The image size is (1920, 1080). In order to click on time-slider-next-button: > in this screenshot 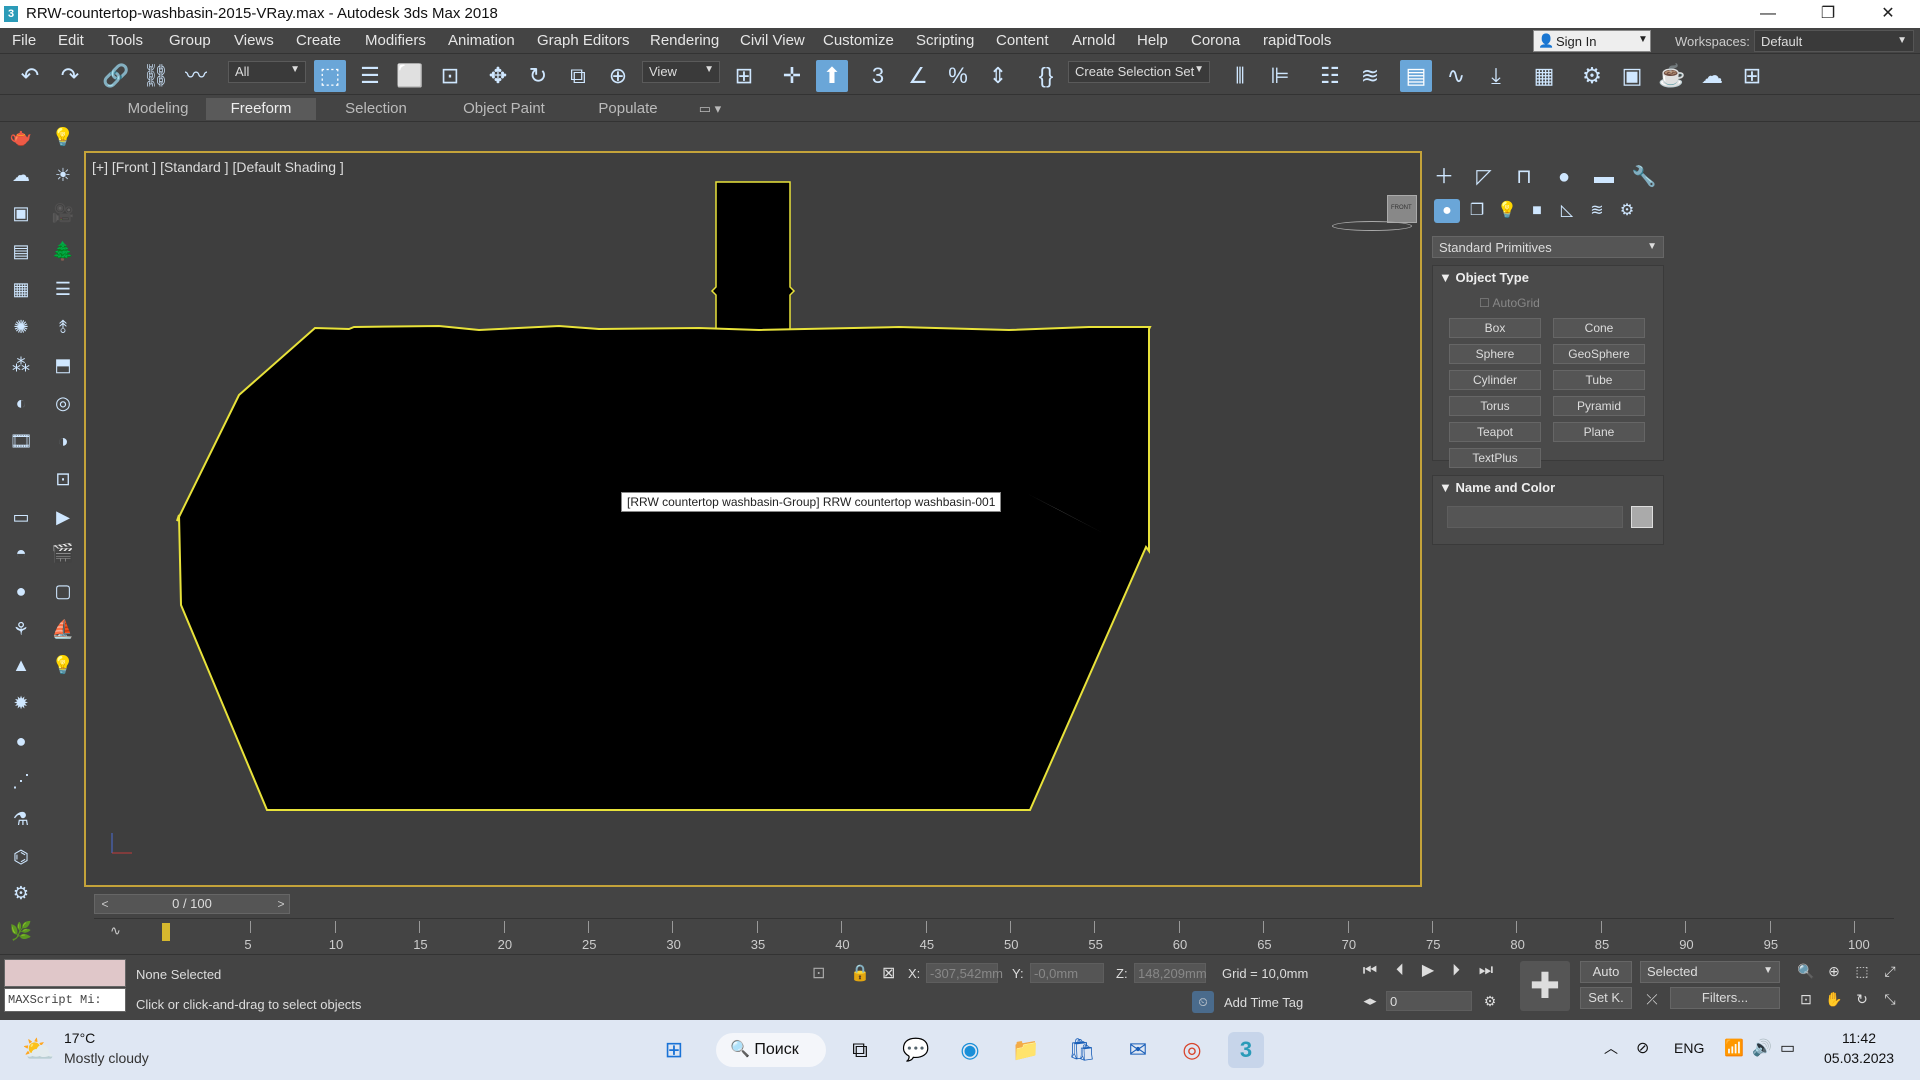, I will do `click(281, 904)`.